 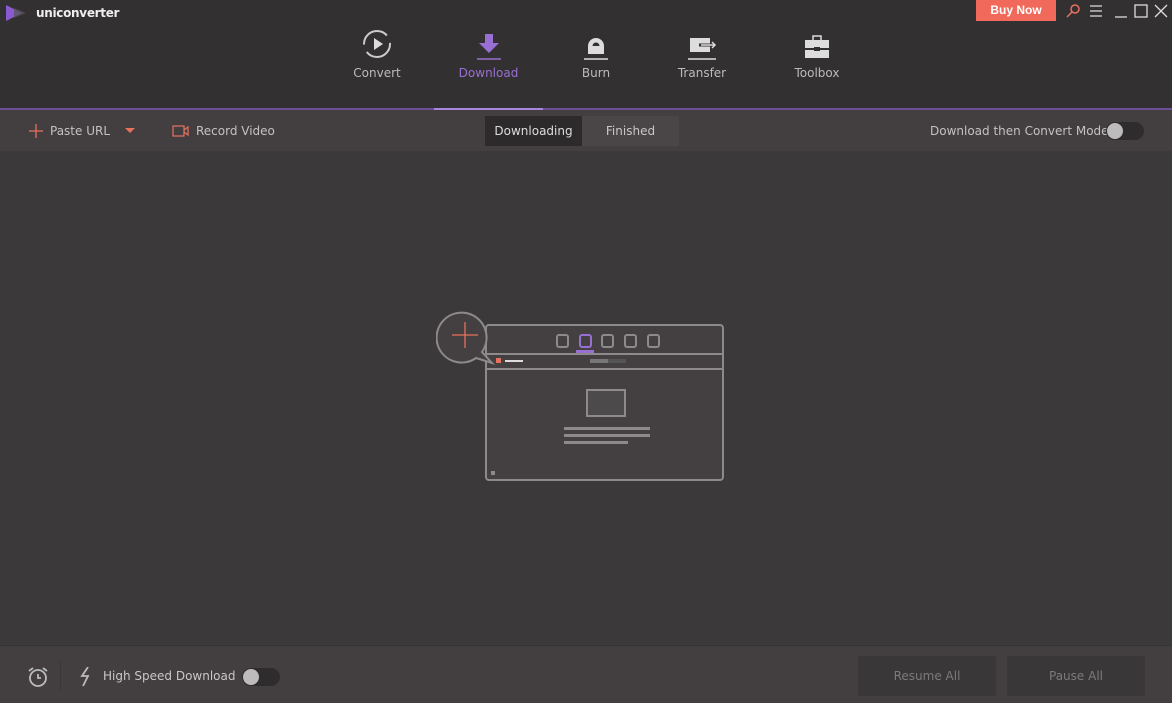 What do you see at coordinates (60, 675) in the screenshot?
I see `divider` at bounding box center [60, 675].